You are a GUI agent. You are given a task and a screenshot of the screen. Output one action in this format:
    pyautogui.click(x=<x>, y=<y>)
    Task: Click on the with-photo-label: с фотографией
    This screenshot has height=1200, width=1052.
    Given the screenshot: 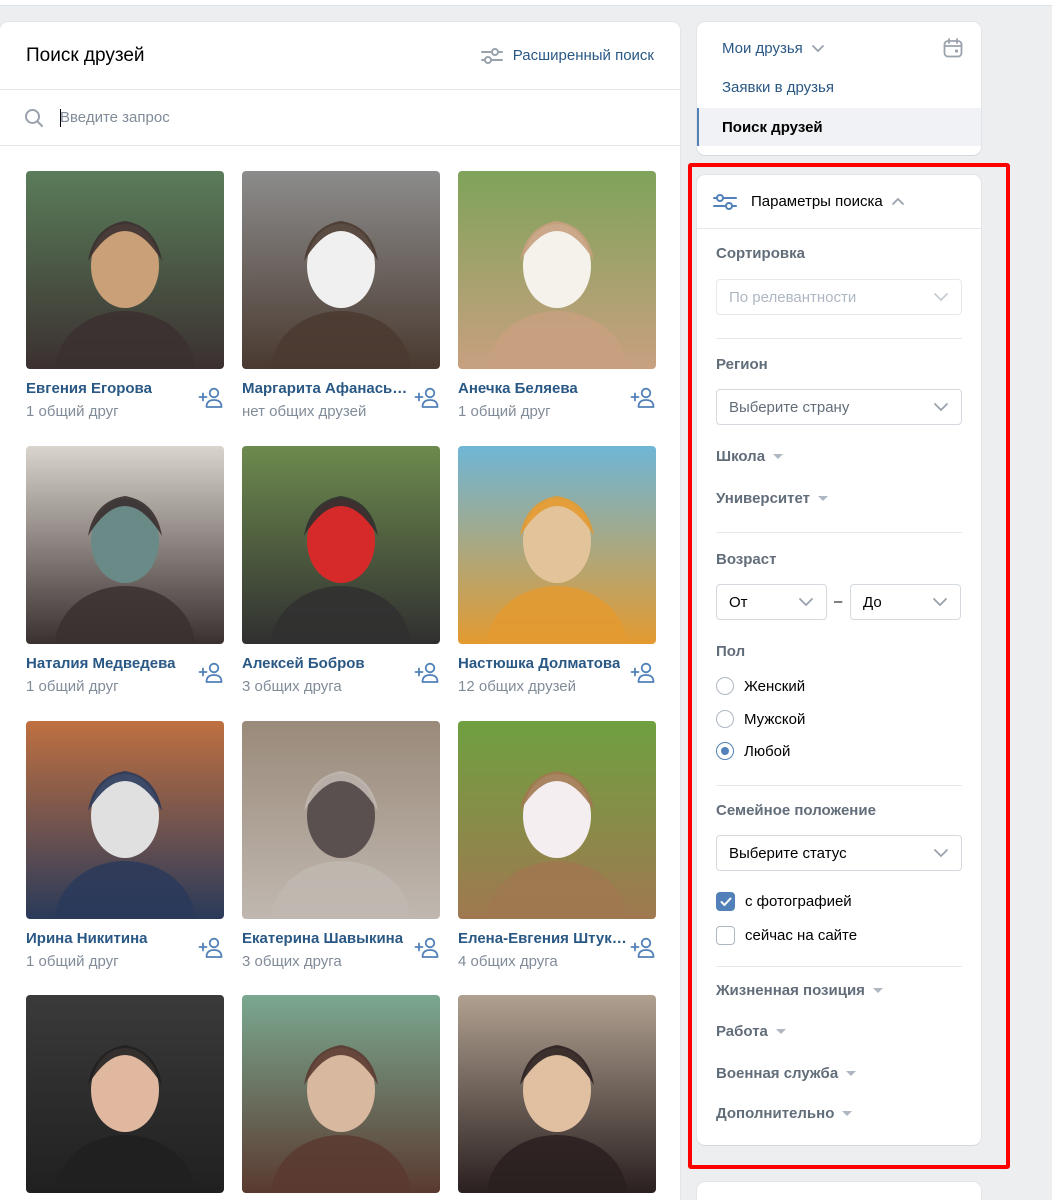 What is the action you would take?
    pyautogui.click(x=798, y=901)
    